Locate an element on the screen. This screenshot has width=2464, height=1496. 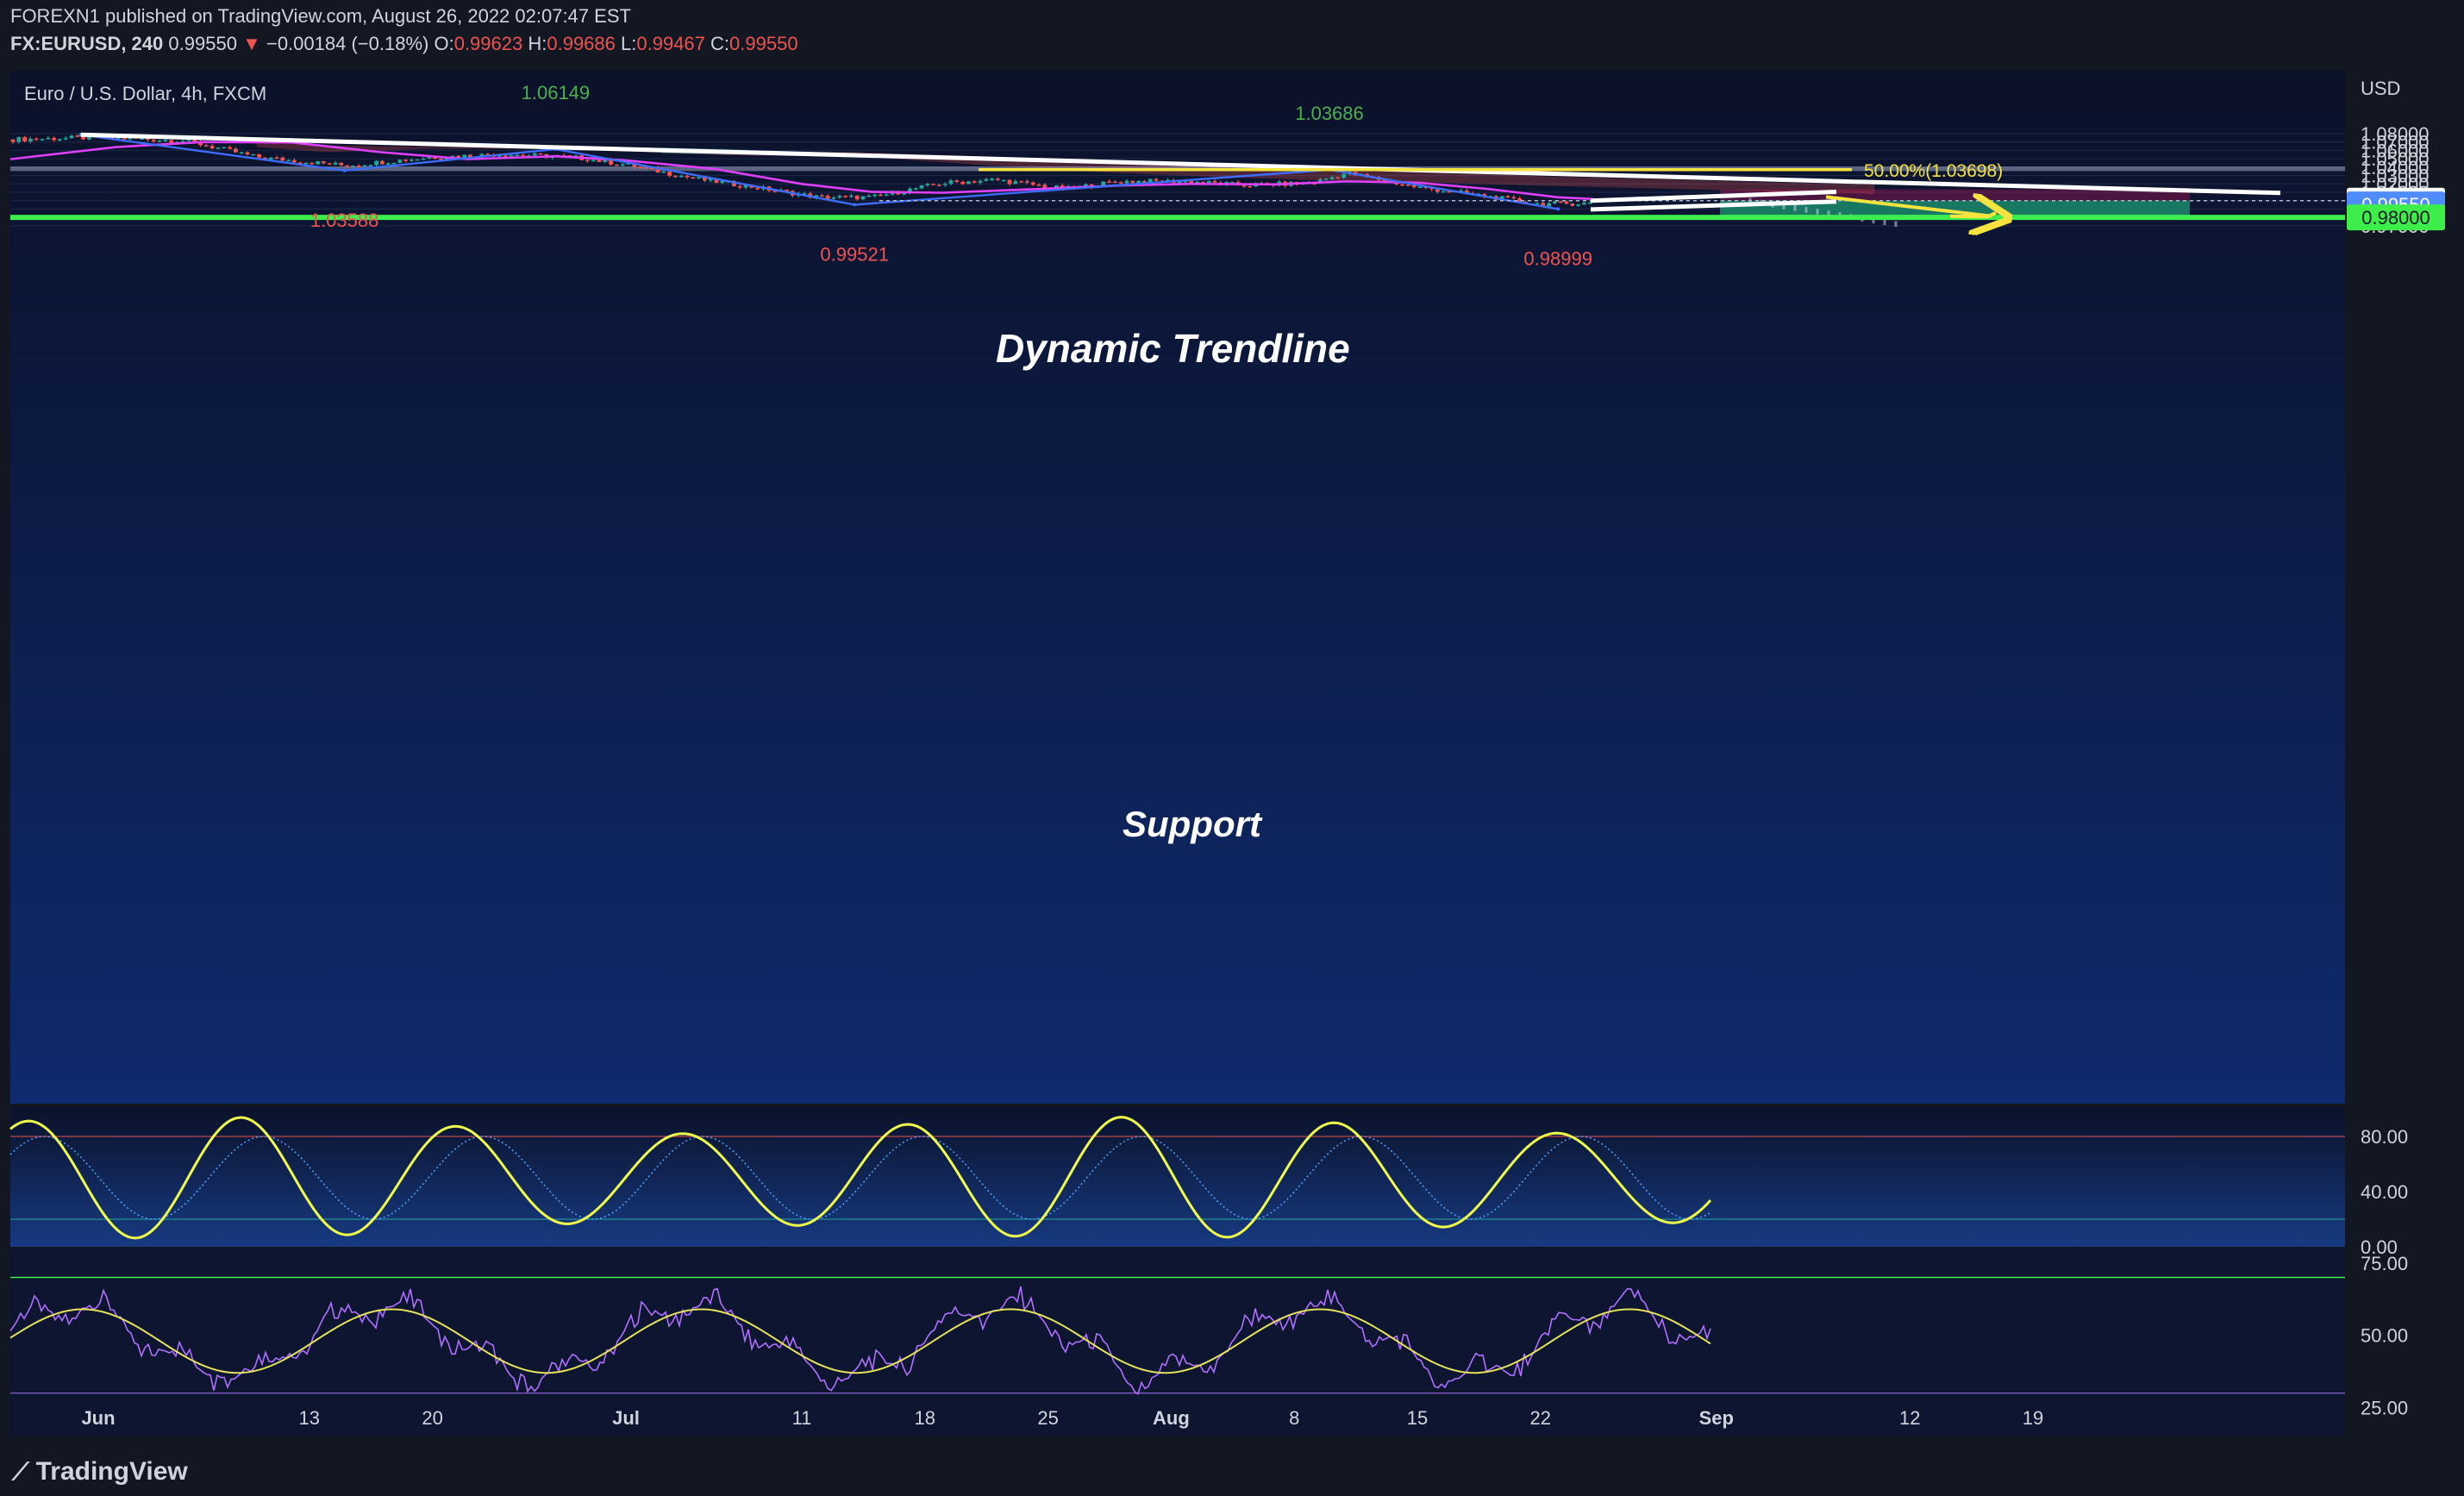
support-label: Support is located at coordinates (1193, 824).